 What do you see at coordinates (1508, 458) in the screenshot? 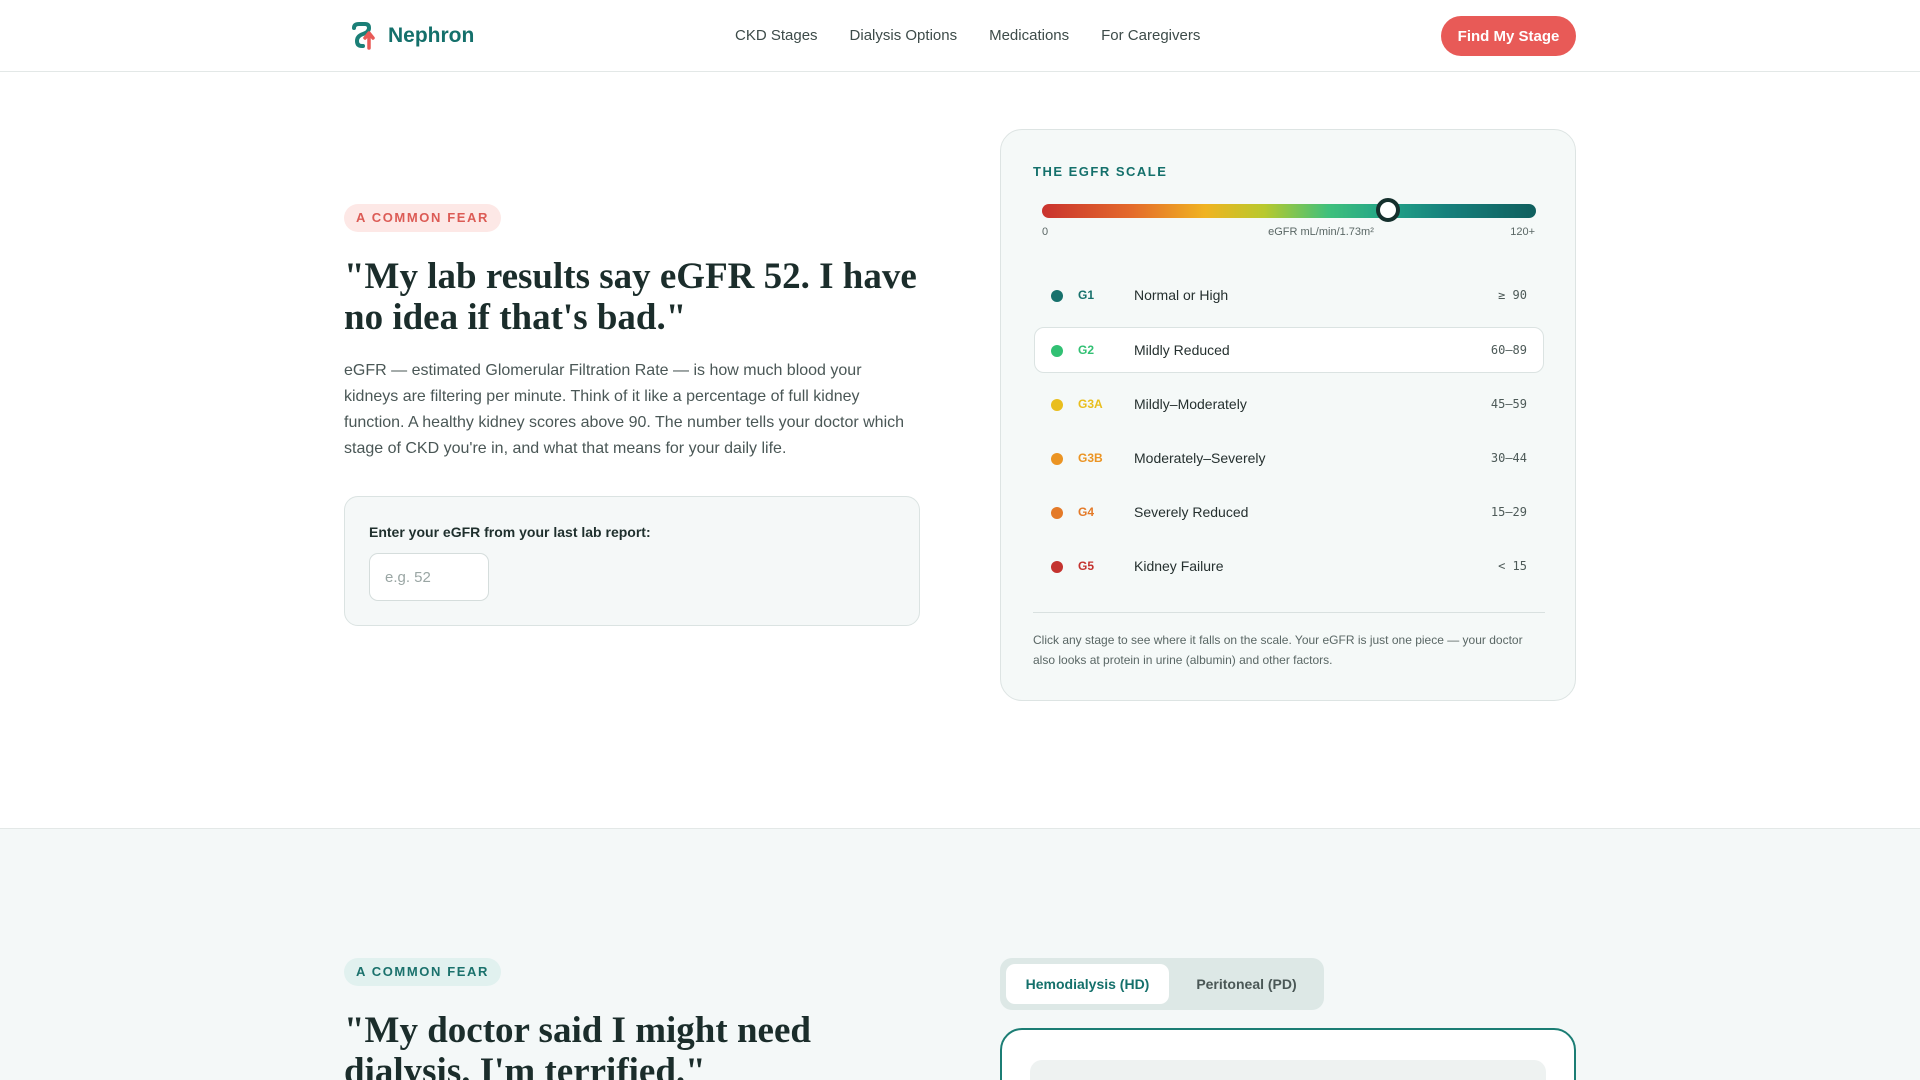
I see `stage-range: 30–44` at bounding box center [1508, 458].